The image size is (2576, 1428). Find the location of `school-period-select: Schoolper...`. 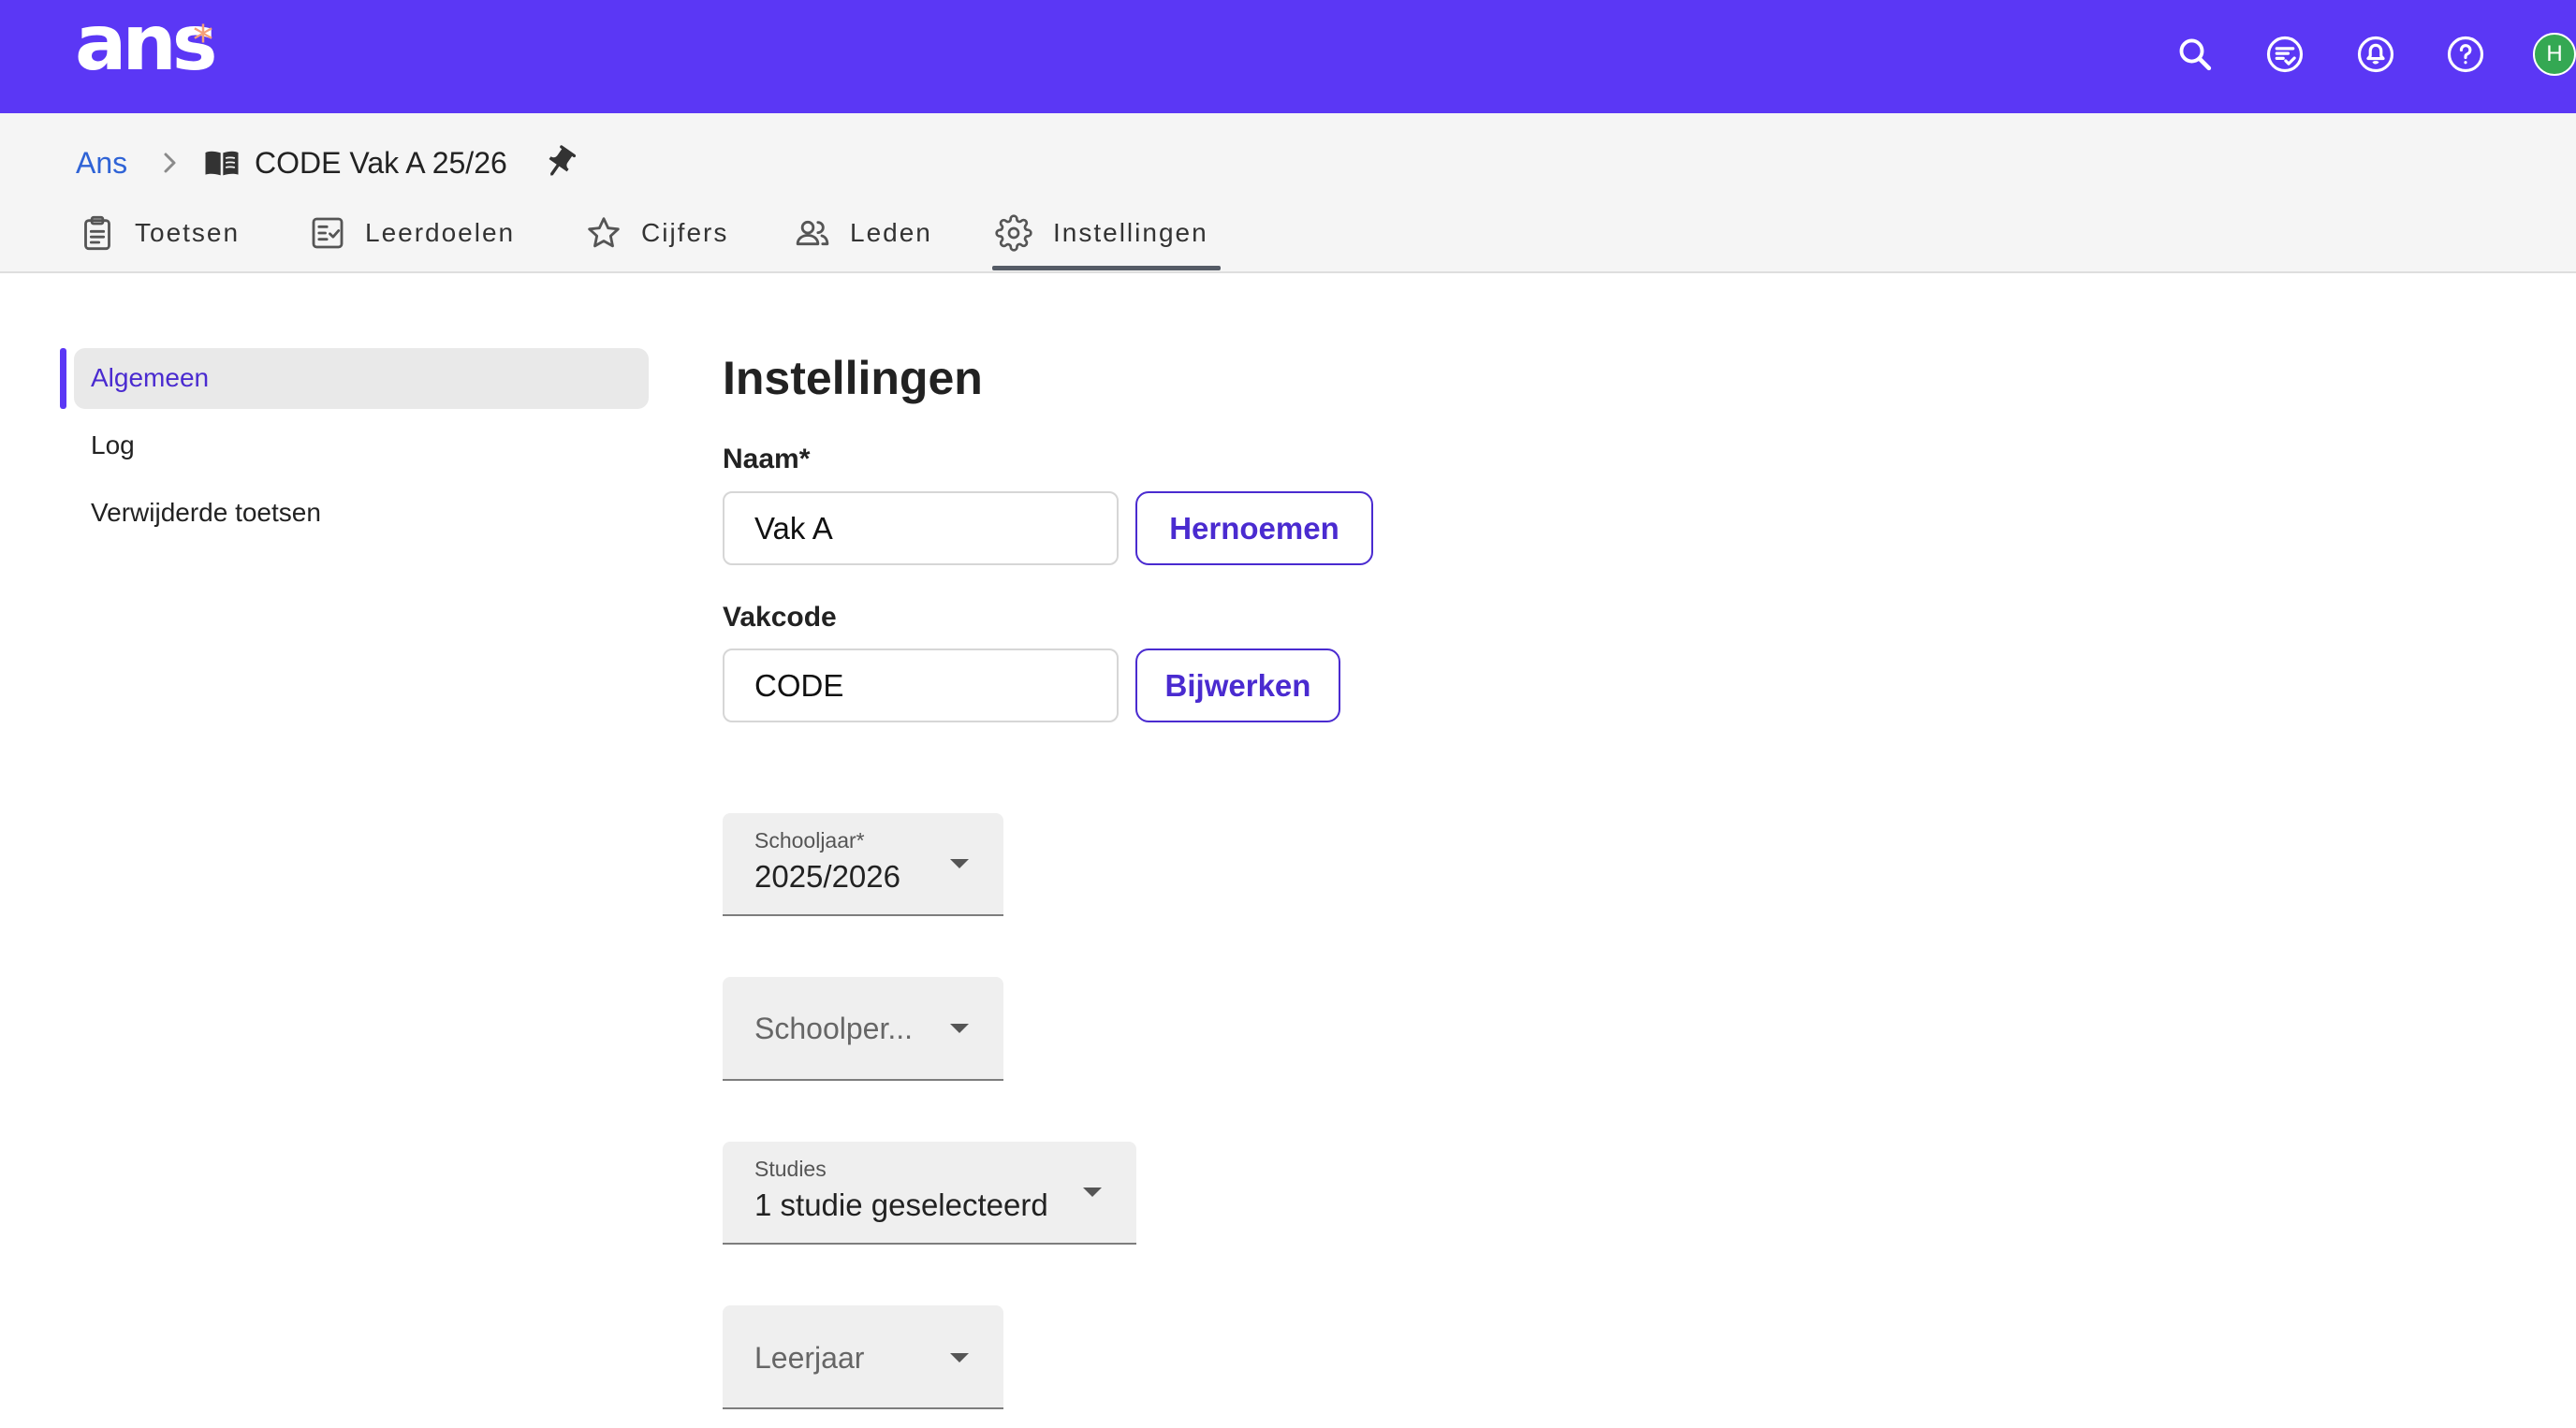

school-period-select: Schoolper... is located at coordinates (863, 1029).